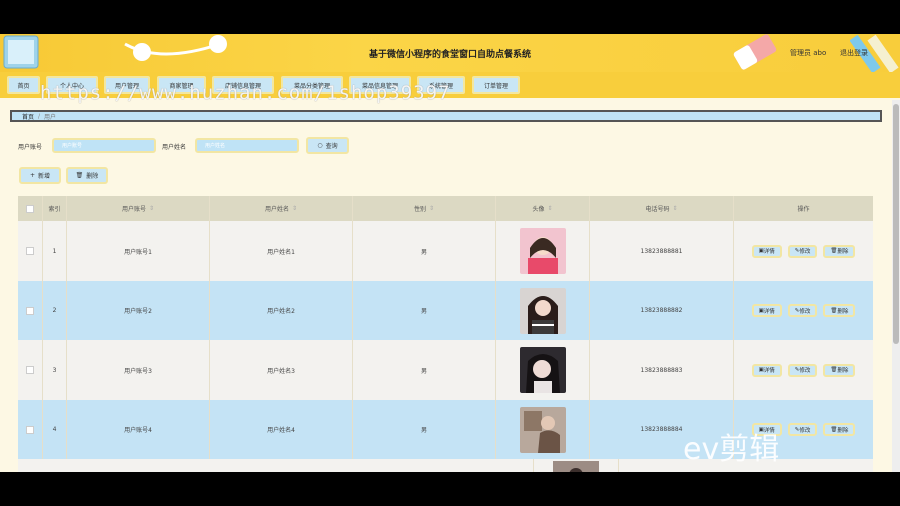  What do you see at coordinates (320, 145) in the screenshot?
I see `search-icon: ○` at bounding box center [320, 145].